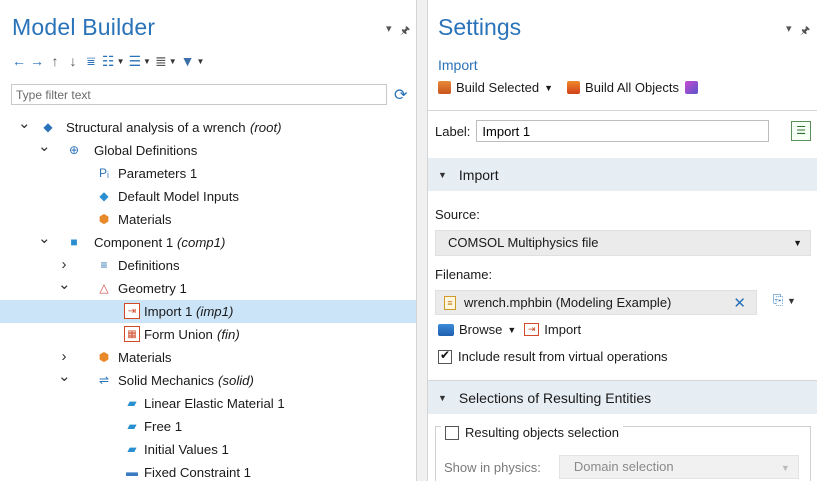  I want to click on move-up-icon: ↑, so click(55, 61).